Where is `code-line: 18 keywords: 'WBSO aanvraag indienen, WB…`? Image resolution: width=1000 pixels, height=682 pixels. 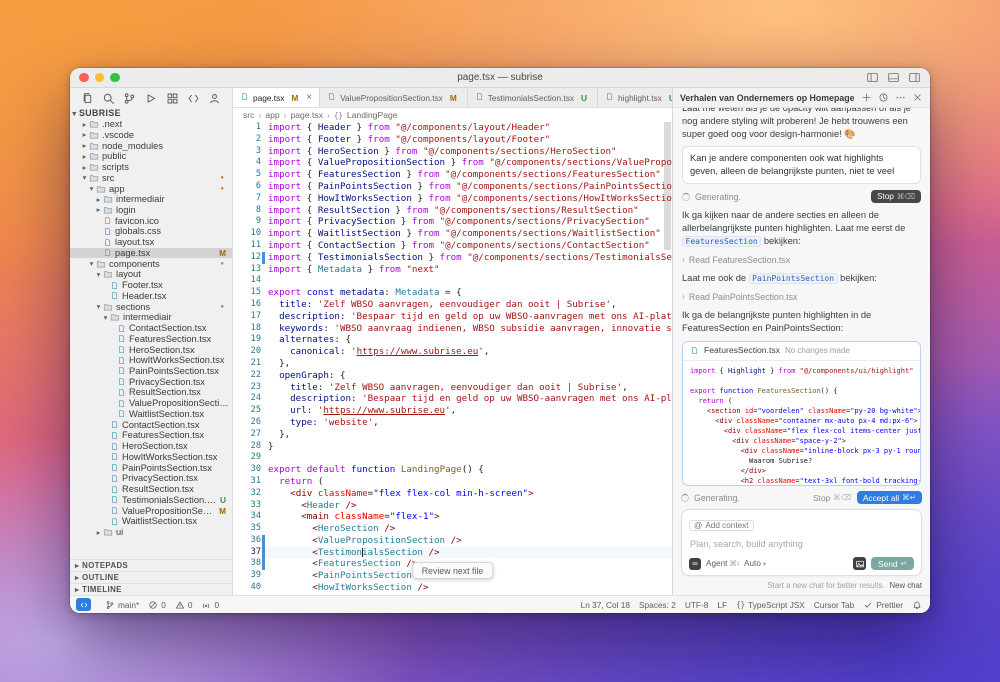
code-line: 18 keywords: 'WBSO aanvraag indienen, WB… is located at coordinates (452, 329).